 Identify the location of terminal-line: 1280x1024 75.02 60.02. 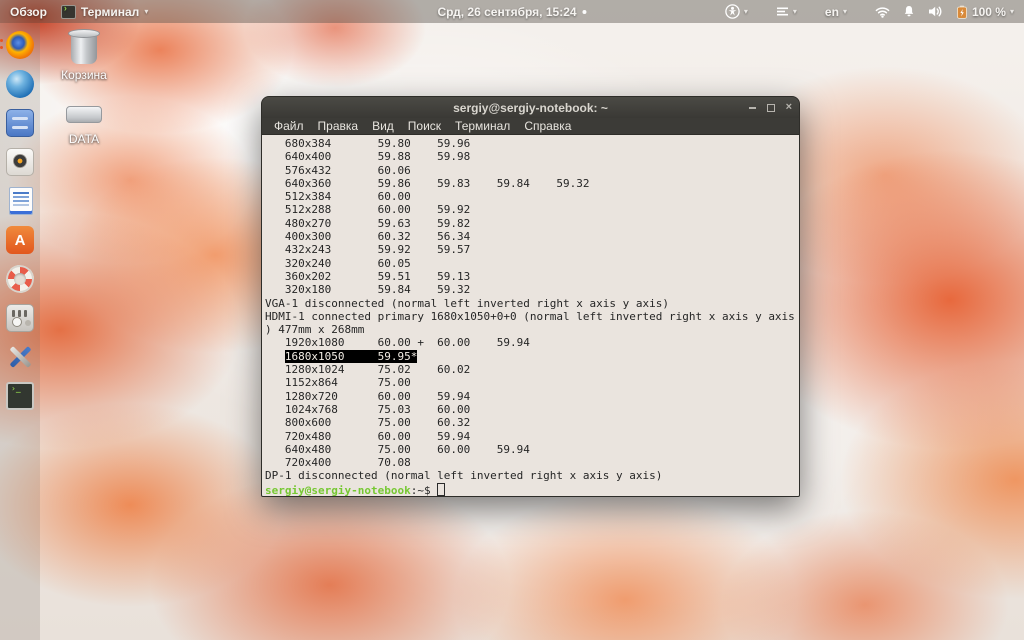
(368, 370).